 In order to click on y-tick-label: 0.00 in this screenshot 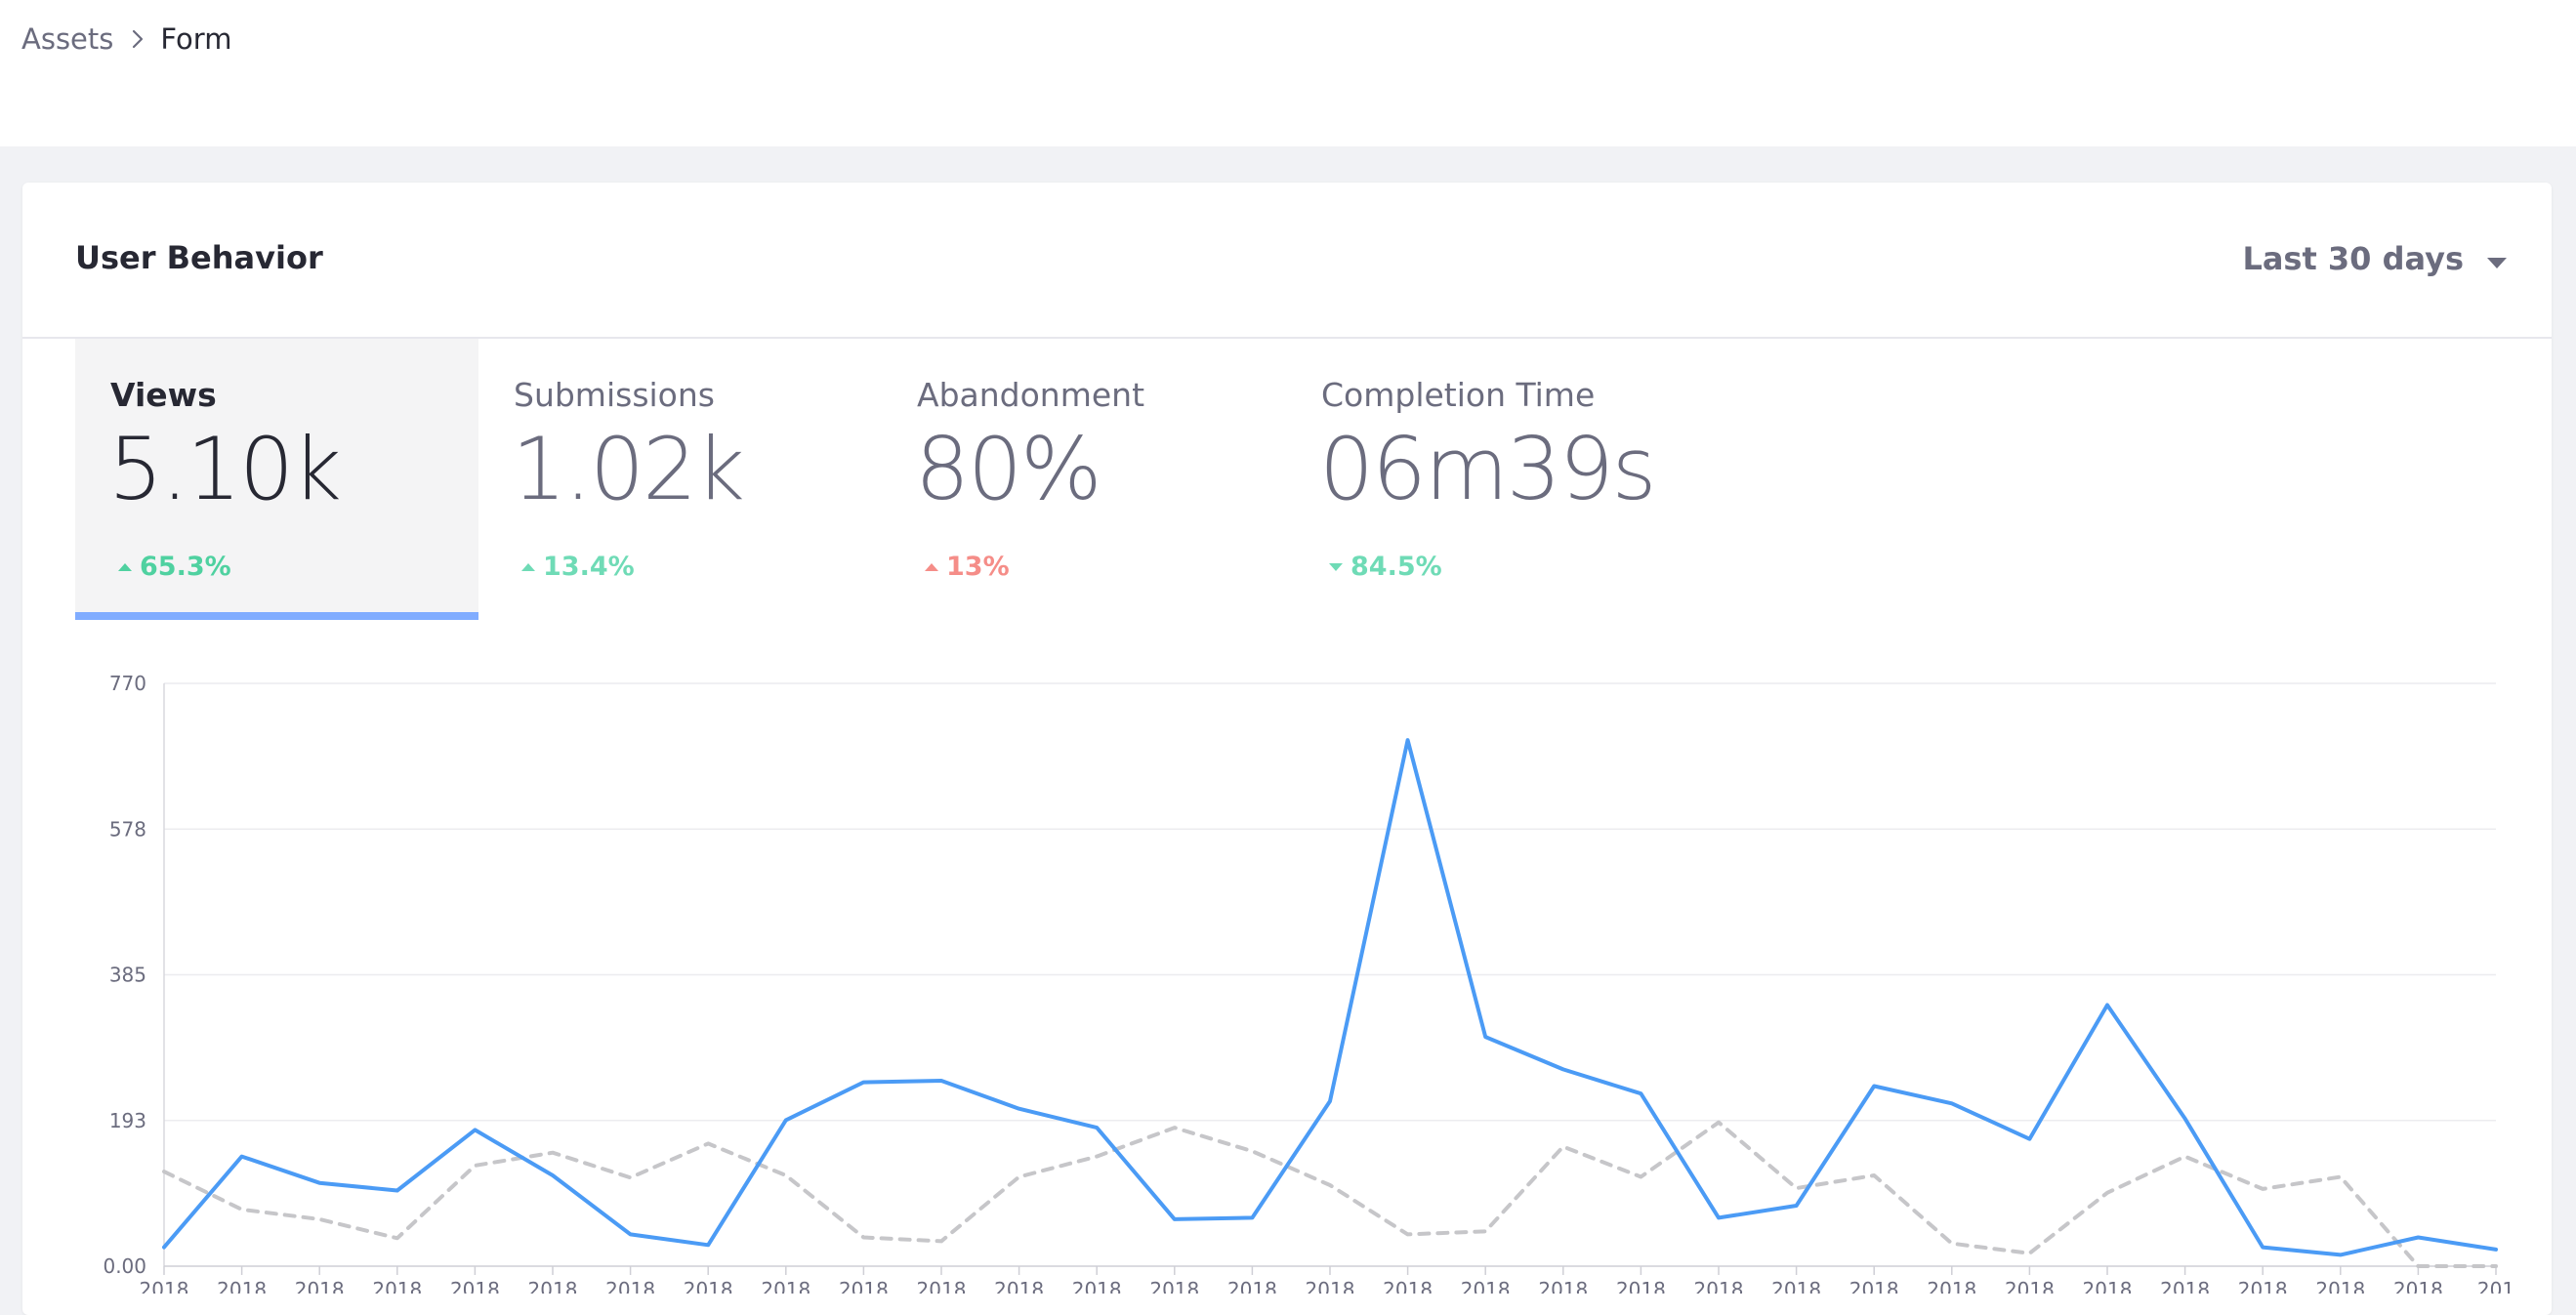, I will do `click(124, 1266)`.